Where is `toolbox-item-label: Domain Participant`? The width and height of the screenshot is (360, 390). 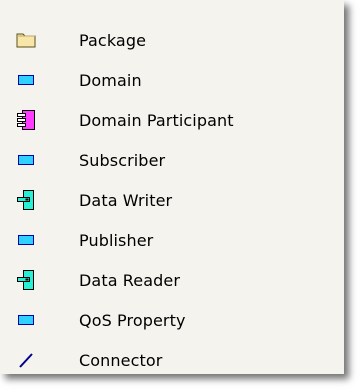
toolbox-item-label: Domain Participant is located at coordinates (156, 120).